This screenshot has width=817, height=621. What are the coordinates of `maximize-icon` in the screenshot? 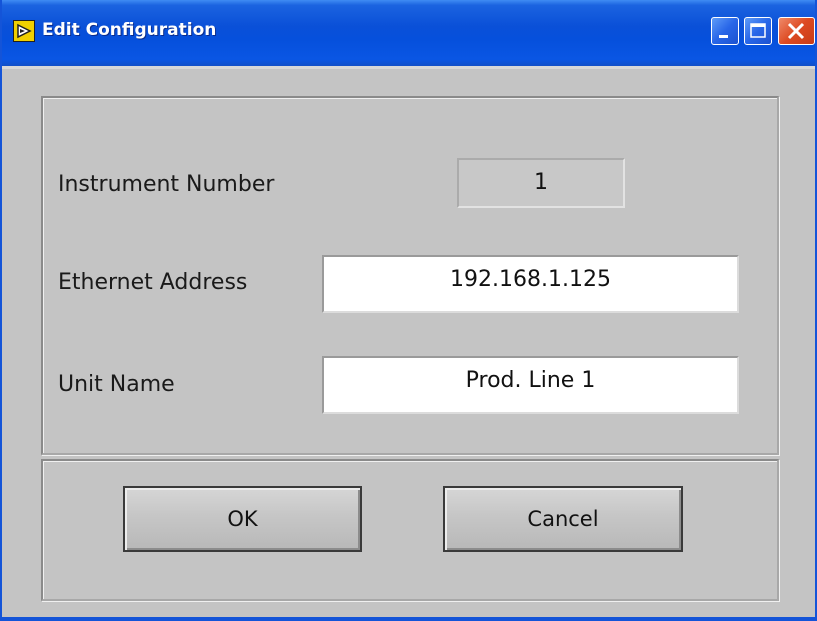 It's located at (758, 30).